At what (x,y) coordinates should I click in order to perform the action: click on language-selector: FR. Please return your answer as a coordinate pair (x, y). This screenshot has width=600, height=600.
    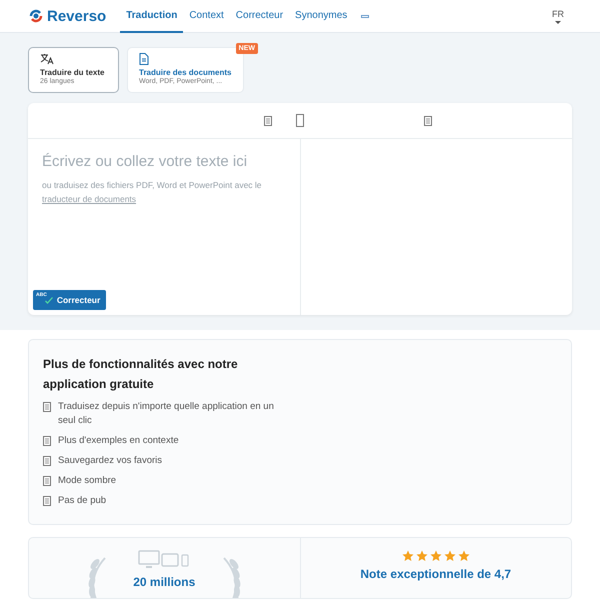
    Looking at the image, I should click on (558, 13).